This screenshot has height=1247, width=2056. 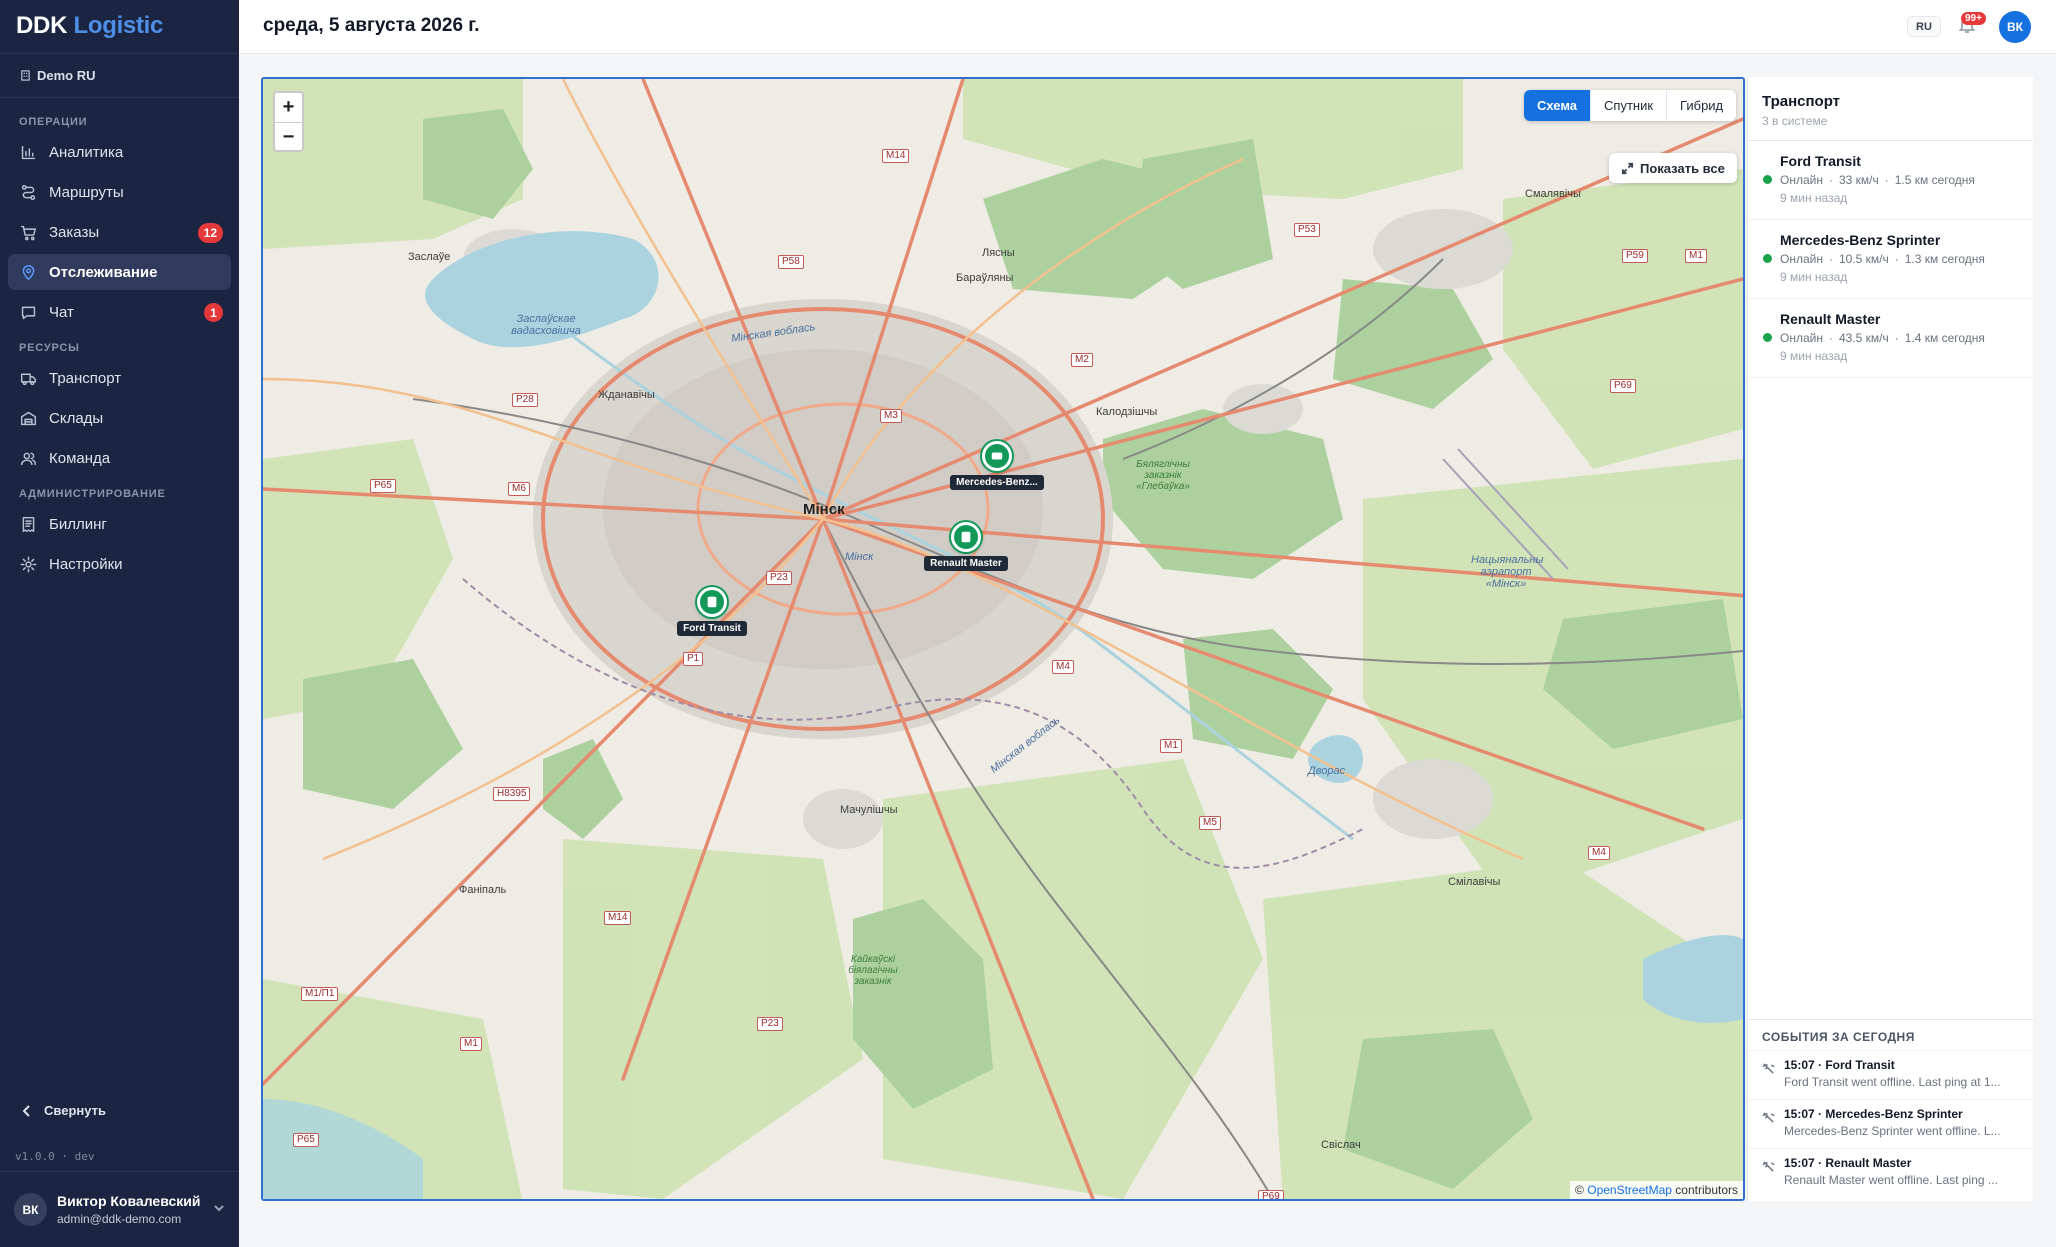 I want to click on sidebar-item-routes: Маршруты, so click(x=119, y=192).